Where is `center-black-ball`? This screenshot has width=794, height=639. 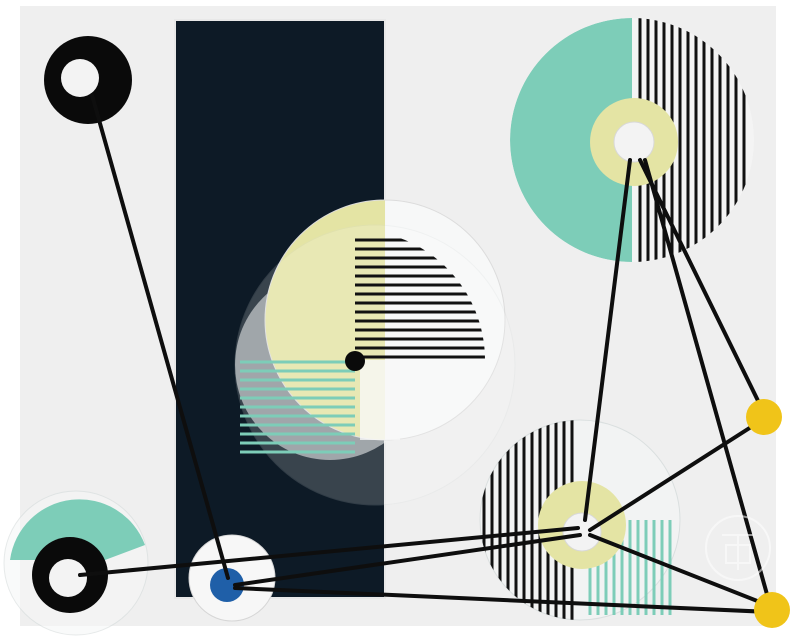 center-black-ball is located at coordinates (355, 361).